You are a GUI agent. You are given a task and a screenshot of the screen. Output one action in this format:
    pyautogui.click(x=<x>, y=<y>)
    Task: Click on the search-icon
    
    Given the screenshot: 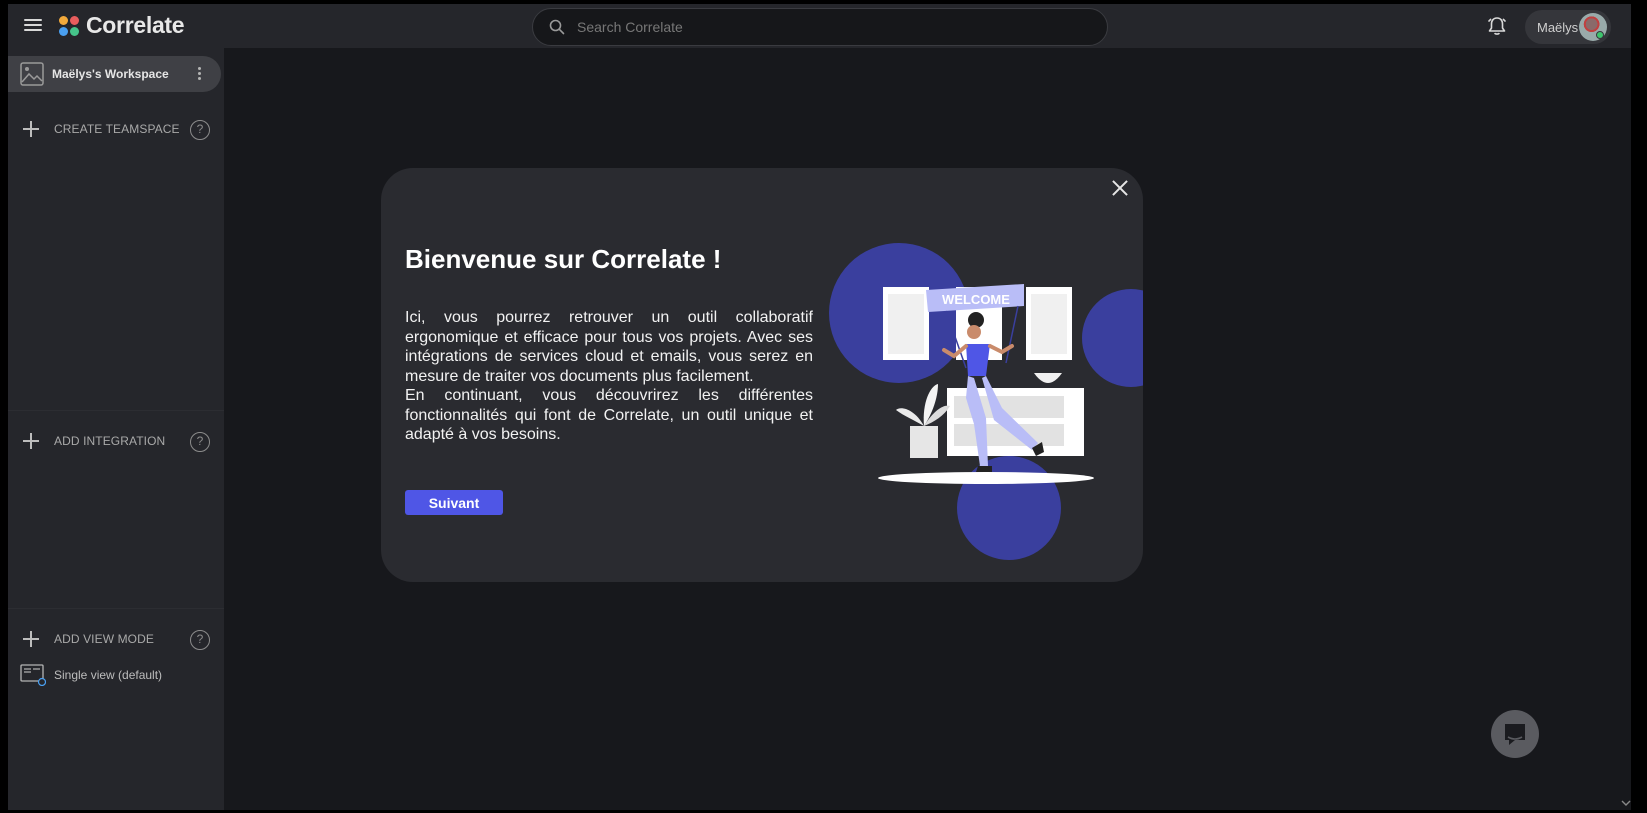 What is the action you would take?
    pyautogui.click(x=557, y=27)
    